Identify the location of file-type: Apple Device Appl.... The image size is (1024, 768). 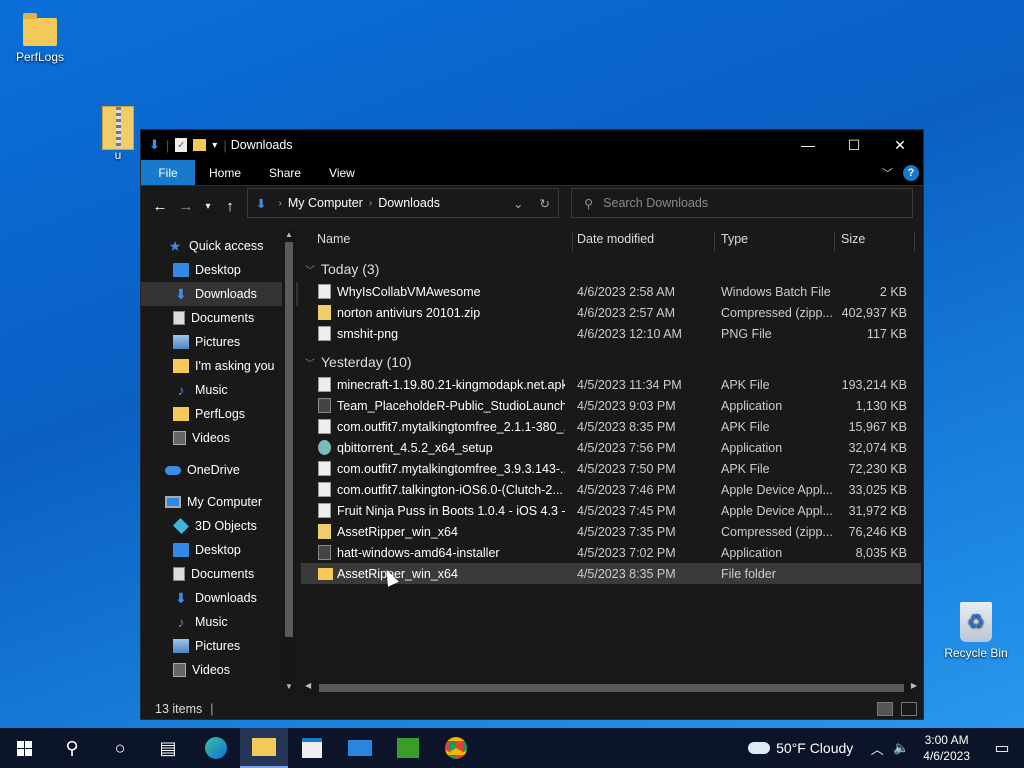
(777, 510).